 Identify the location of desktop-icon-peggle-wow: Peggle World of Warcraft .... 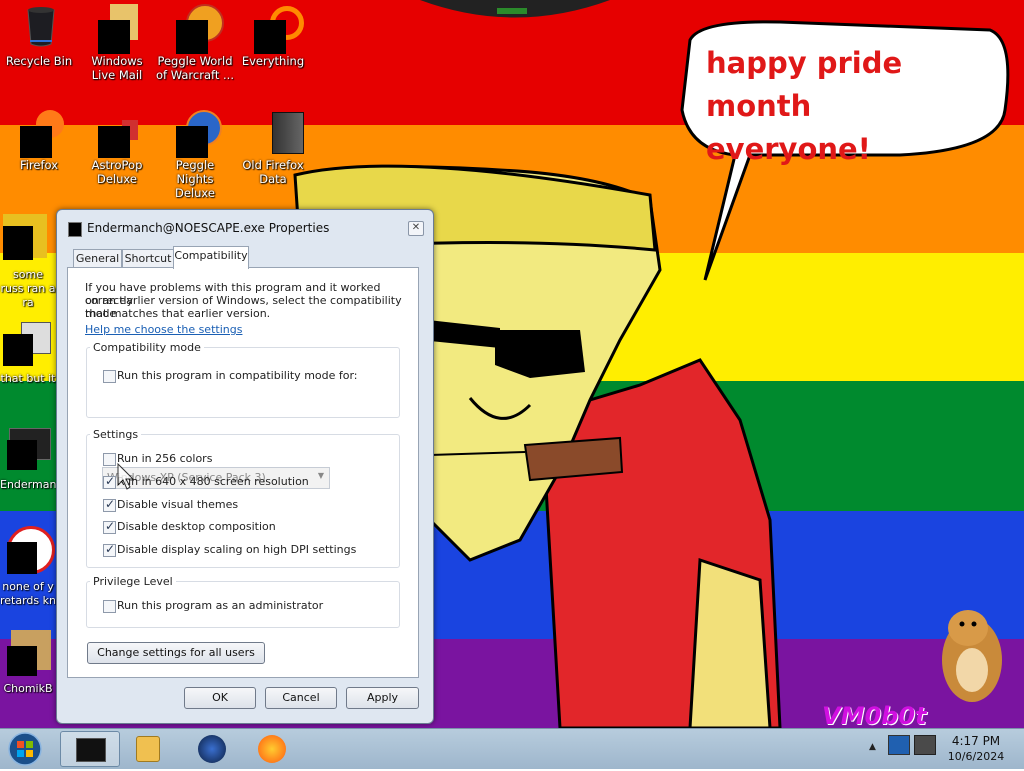
(195, 43).